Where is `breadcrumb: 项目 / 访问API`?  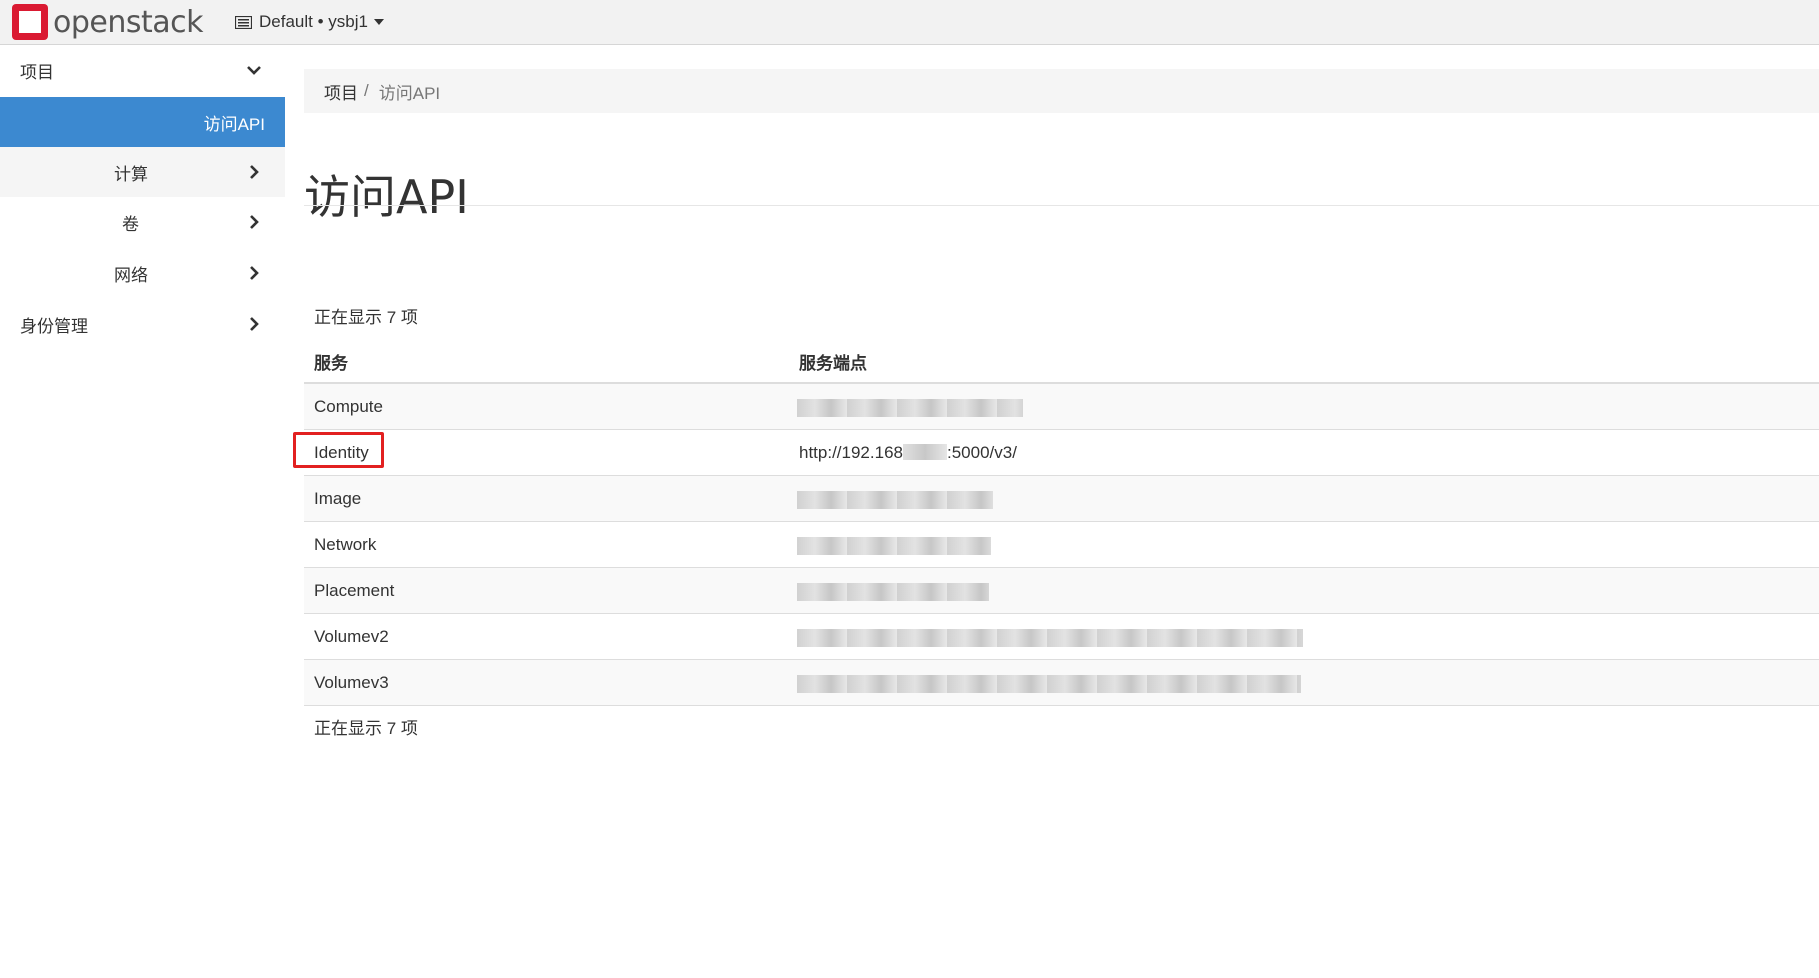 breadcrumb: 项目 / 访问API is located at coordinates (1061, 91).